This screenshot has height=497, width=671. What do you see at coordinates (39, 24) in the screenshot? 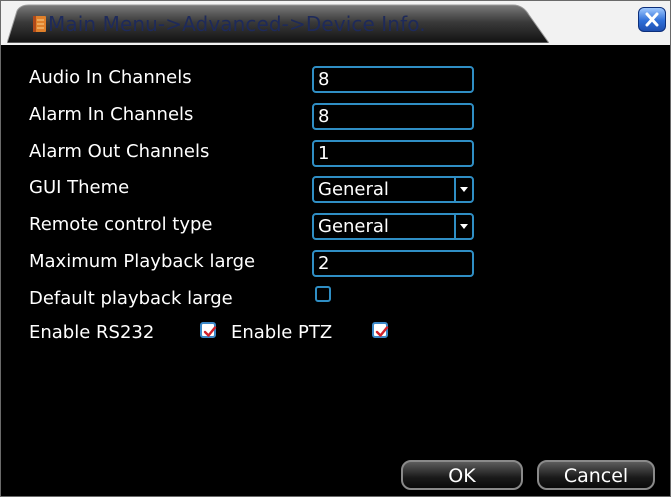
I see `menu-icon` at bounding box center [39, 24].